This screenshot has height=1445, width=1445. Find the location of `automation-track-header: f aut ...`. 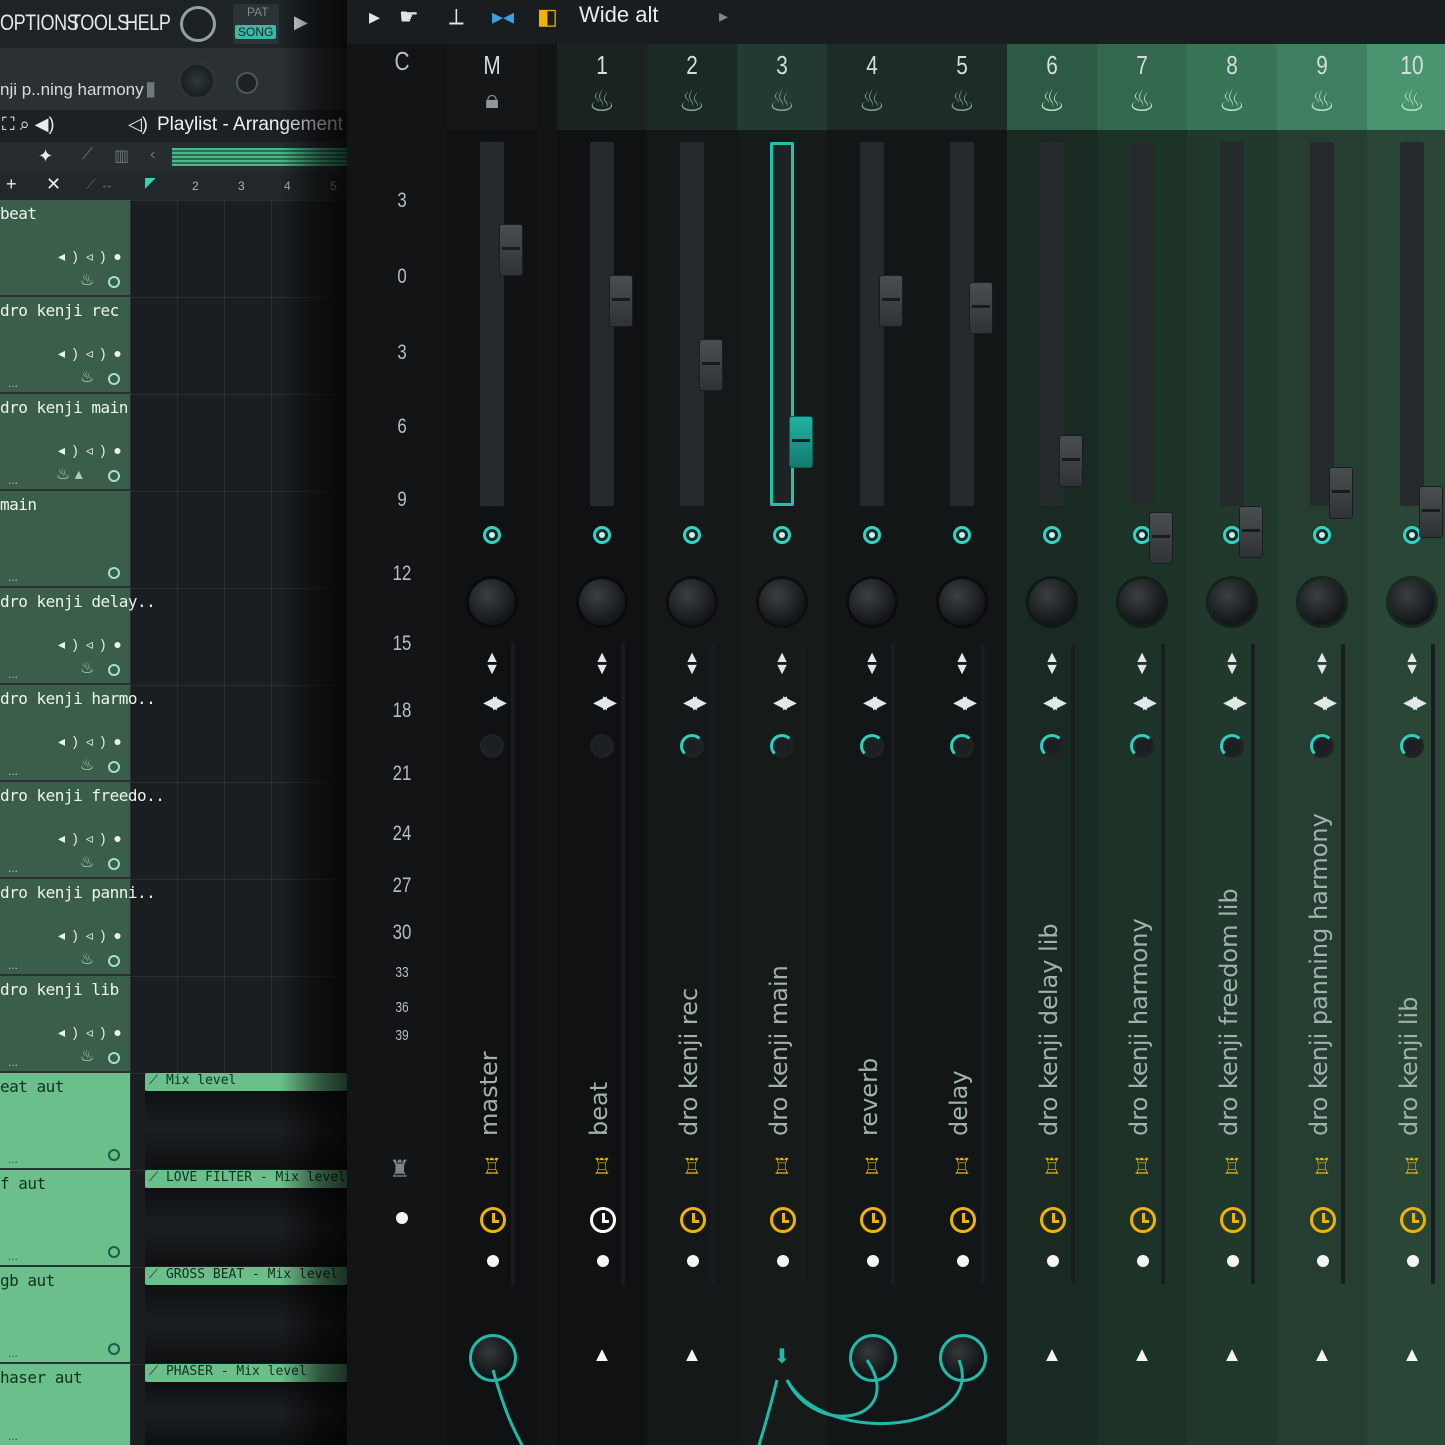

automation-track-header: f aut ... is located at coordinates (65, 1217).